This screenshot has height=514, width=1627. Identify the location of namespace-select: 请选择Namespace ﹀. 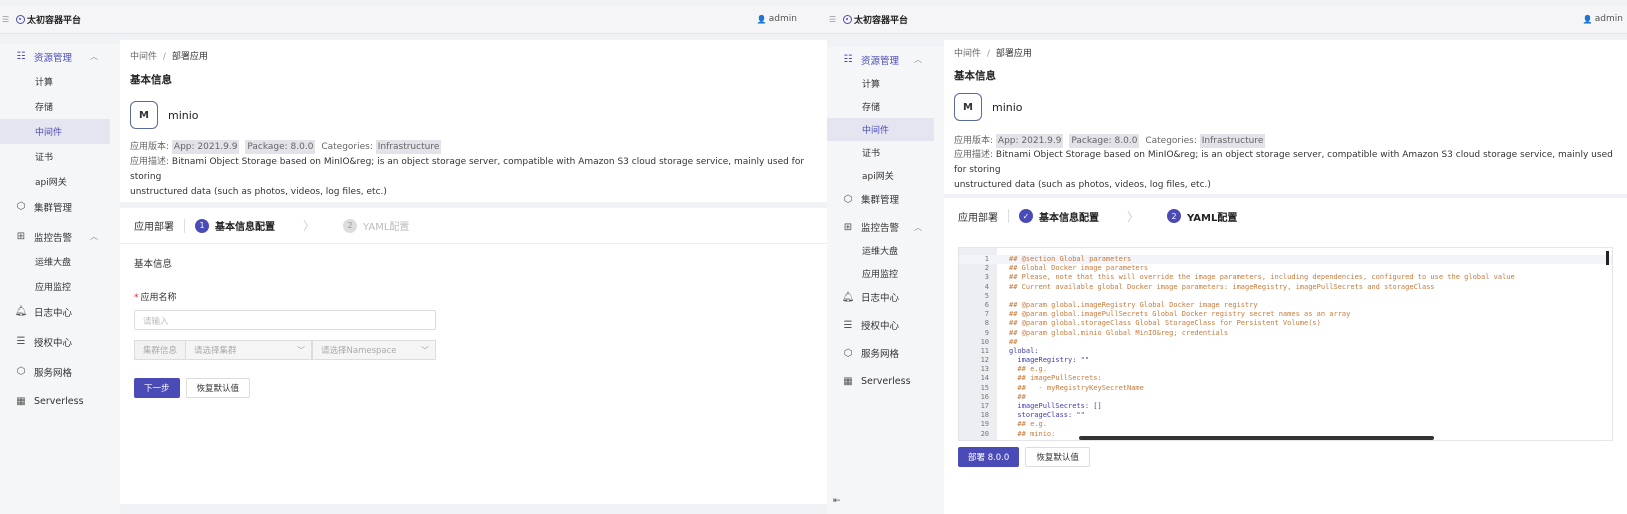
(374, 350).